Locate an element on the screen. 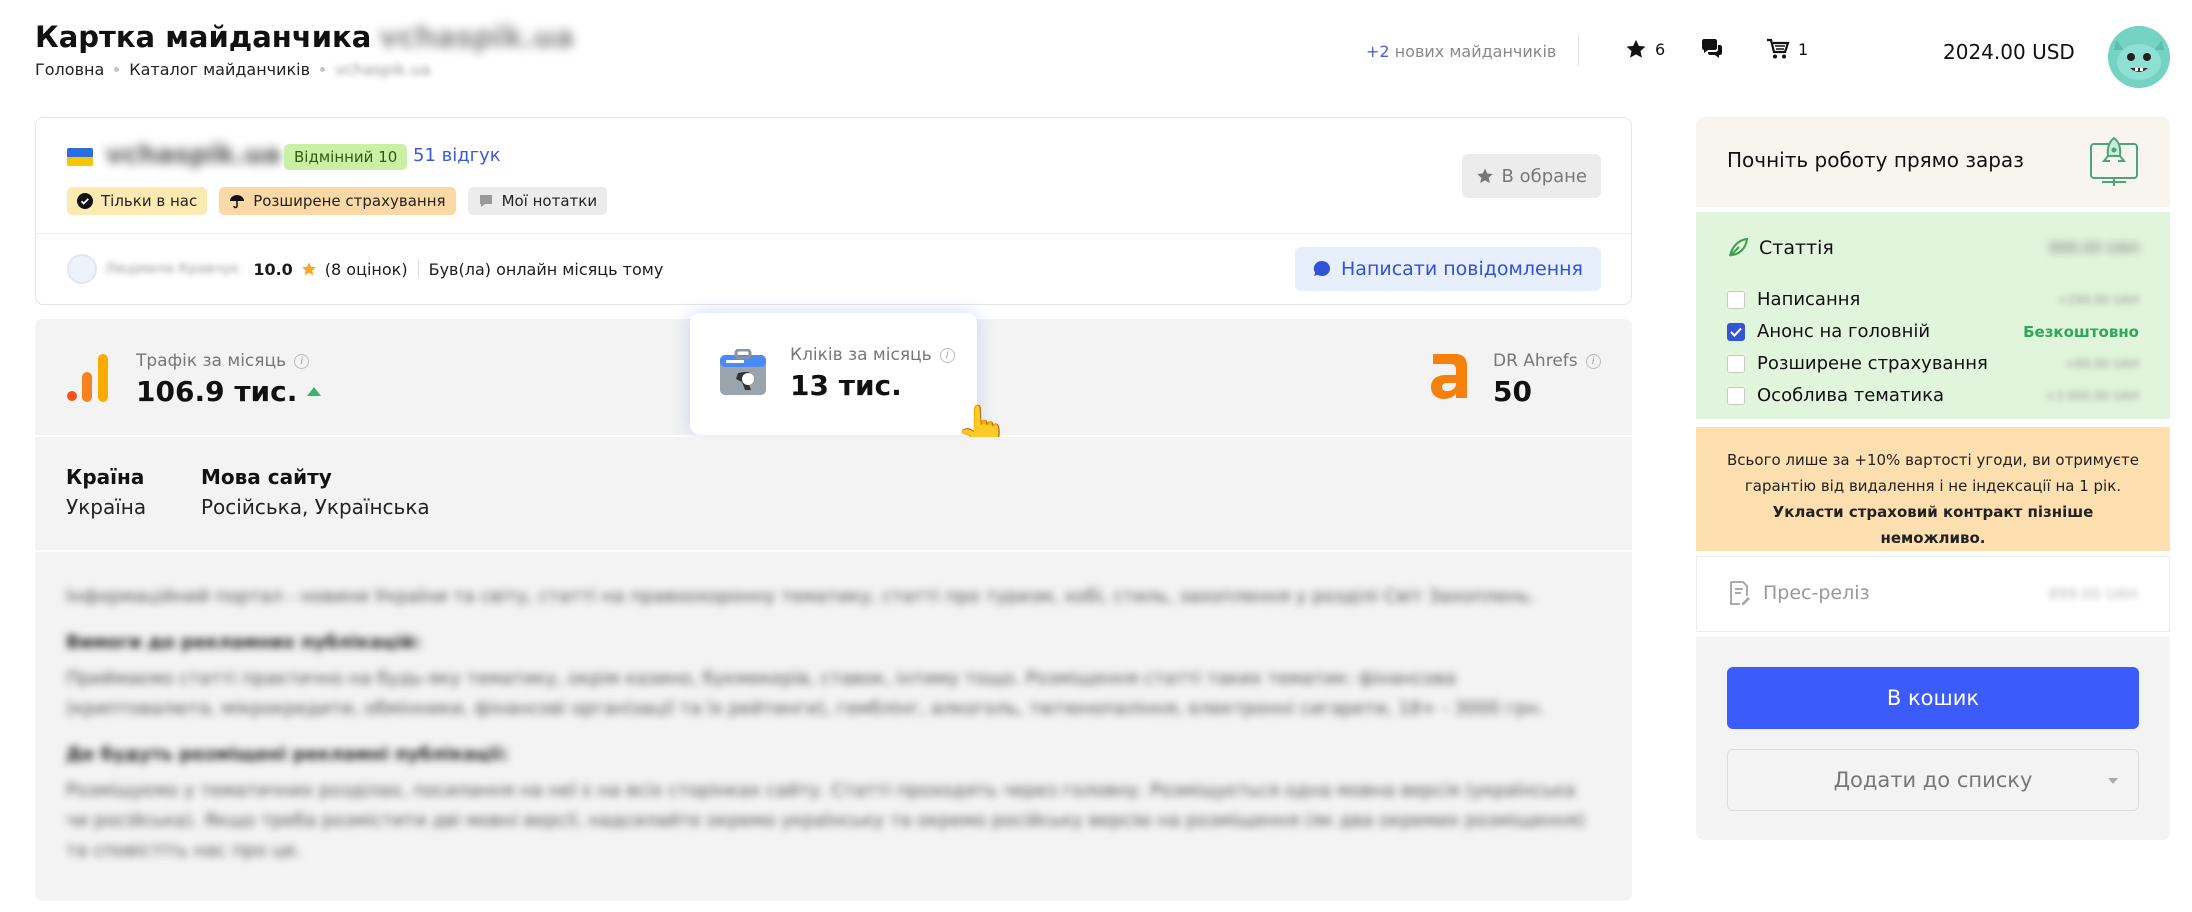  owner-online-status: Був(ла) онлайн місяць тому is located at coordinates (546, 269).